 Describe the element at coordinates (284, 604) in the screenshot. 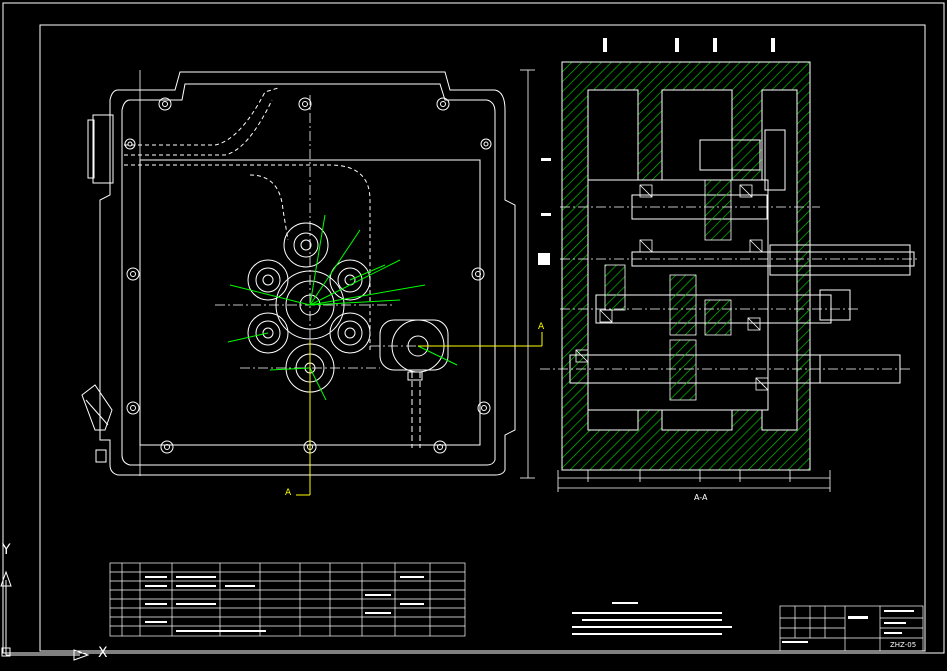

I see `parts-list-text-marks` at that location.